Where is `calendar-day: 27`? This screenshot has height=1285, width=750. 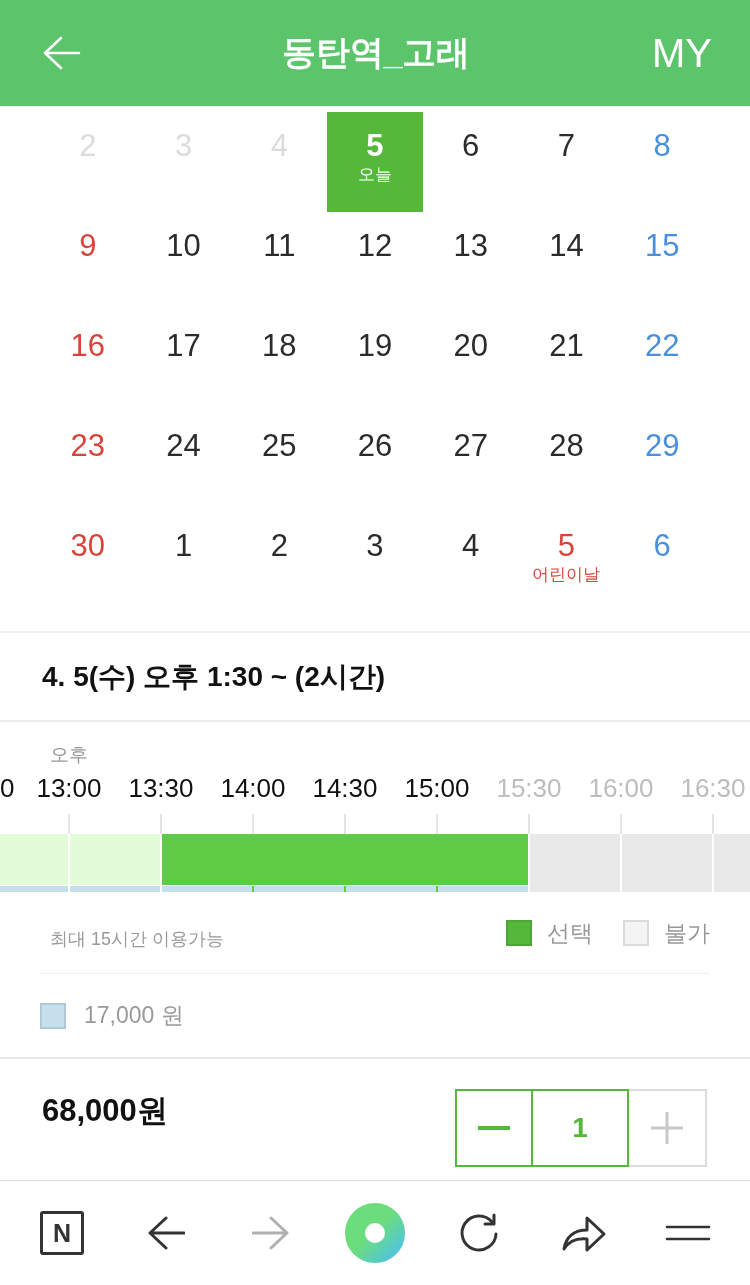
calendar-day: 27 is located at coordinates (470, 462).